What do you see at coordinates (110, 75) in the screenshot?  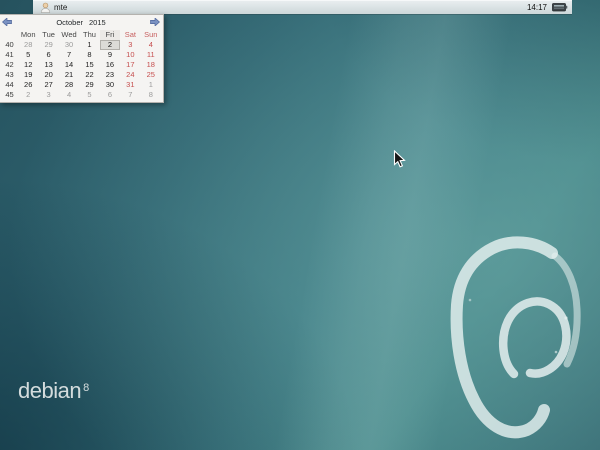 I see `calendar-day-cell: 23` at bounding box center [110, 75].